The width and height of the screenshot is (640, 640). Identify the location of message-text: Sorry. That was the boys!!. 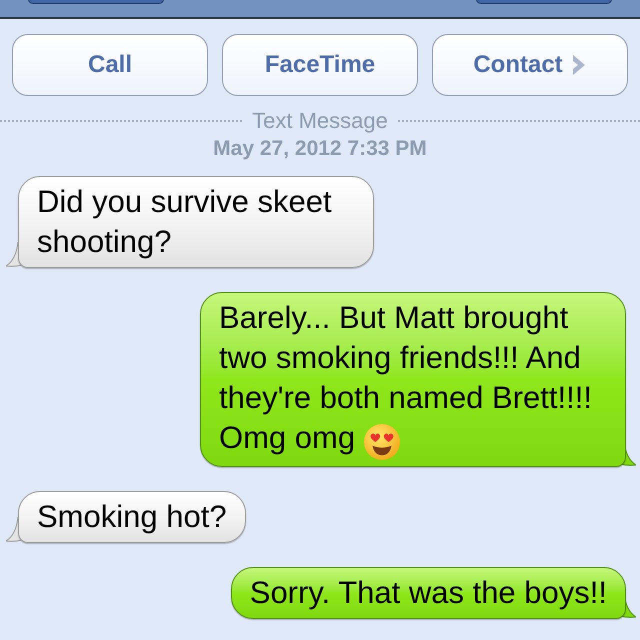
(428, 592).